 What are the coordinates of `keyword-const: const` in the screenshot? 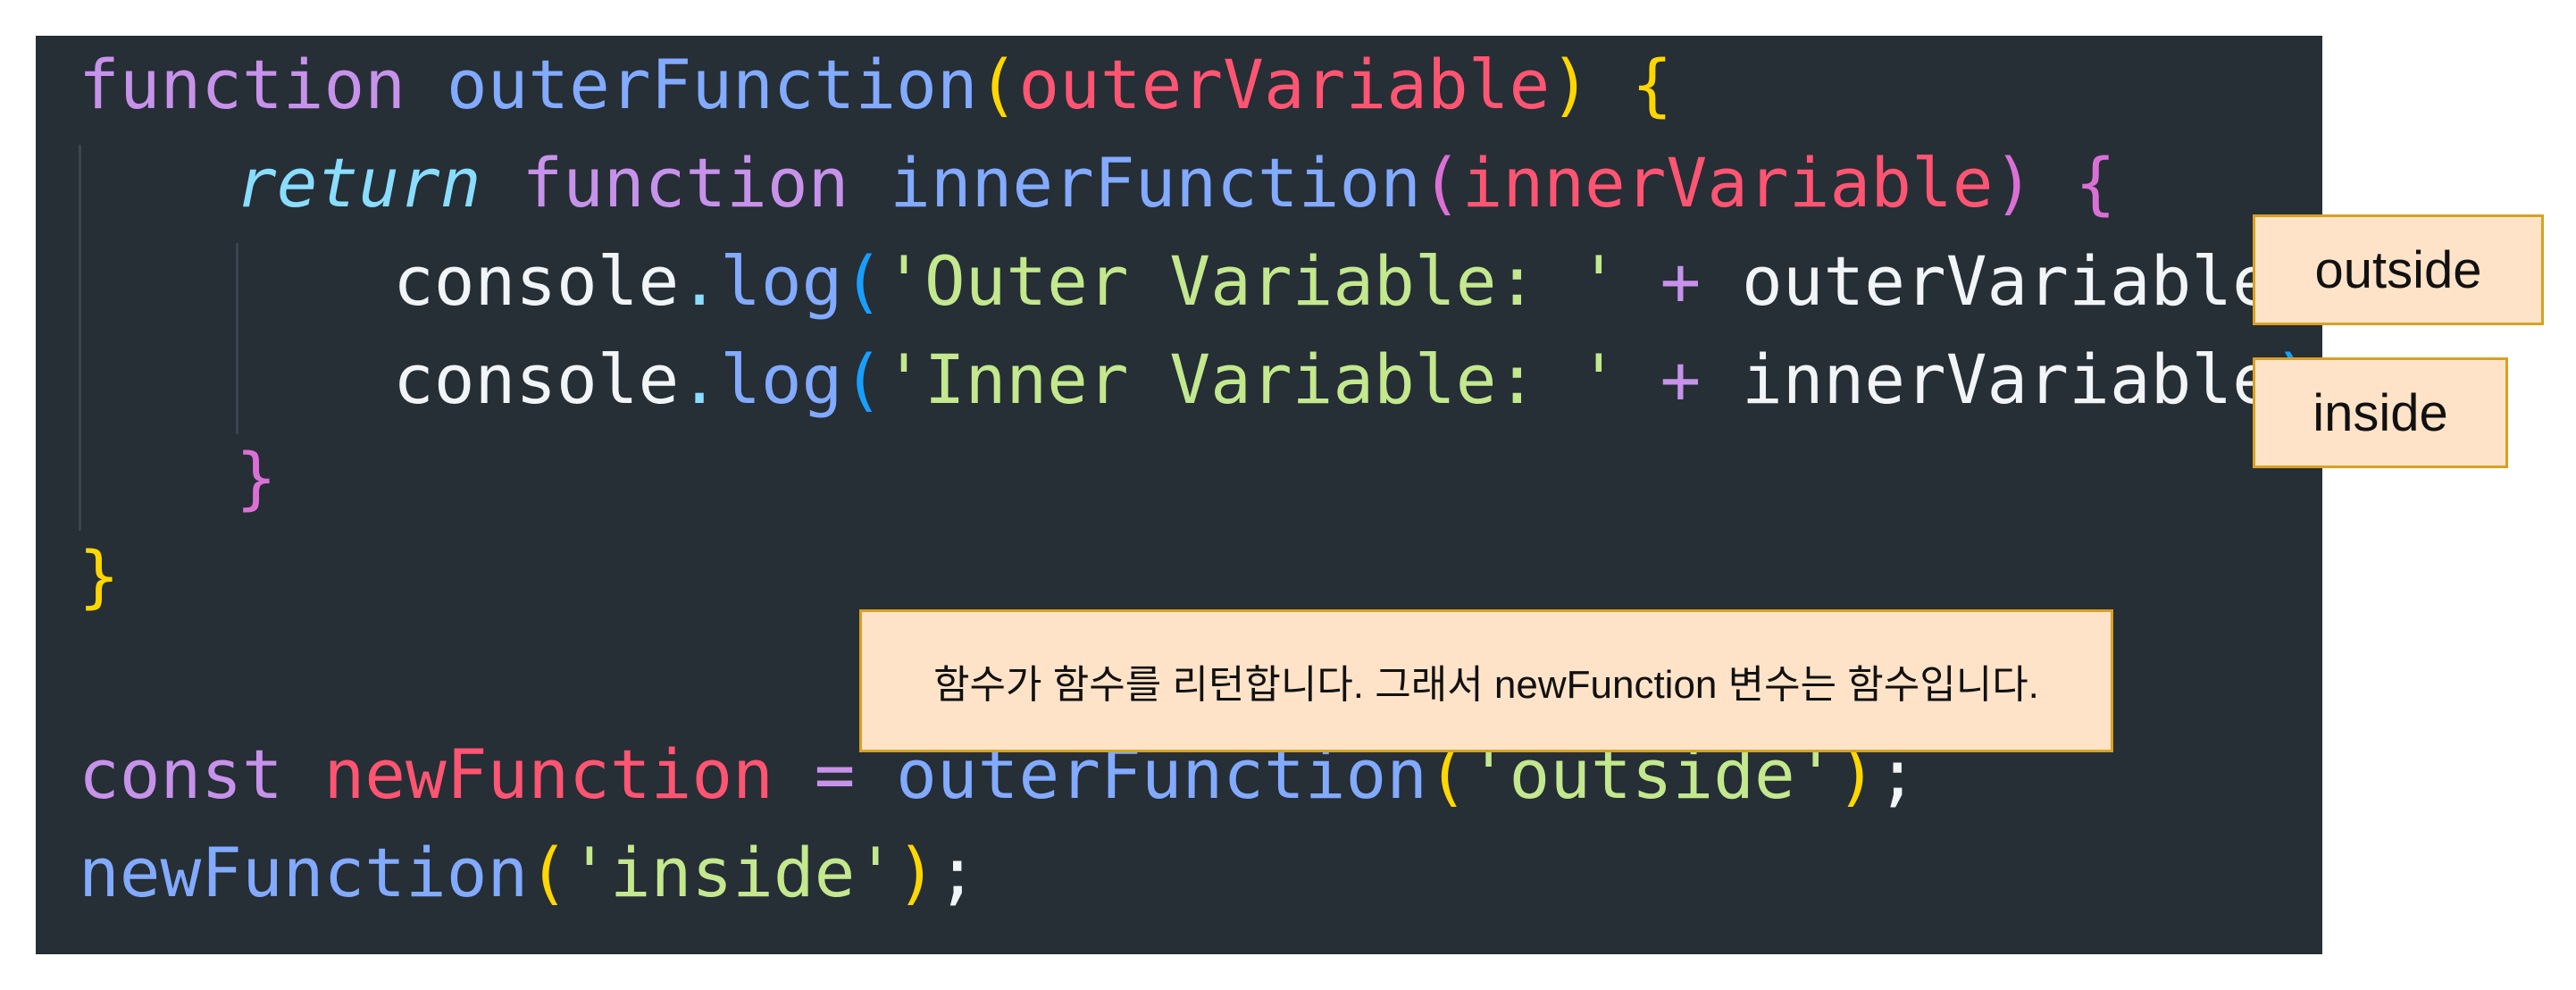 It's located at (181, 774).